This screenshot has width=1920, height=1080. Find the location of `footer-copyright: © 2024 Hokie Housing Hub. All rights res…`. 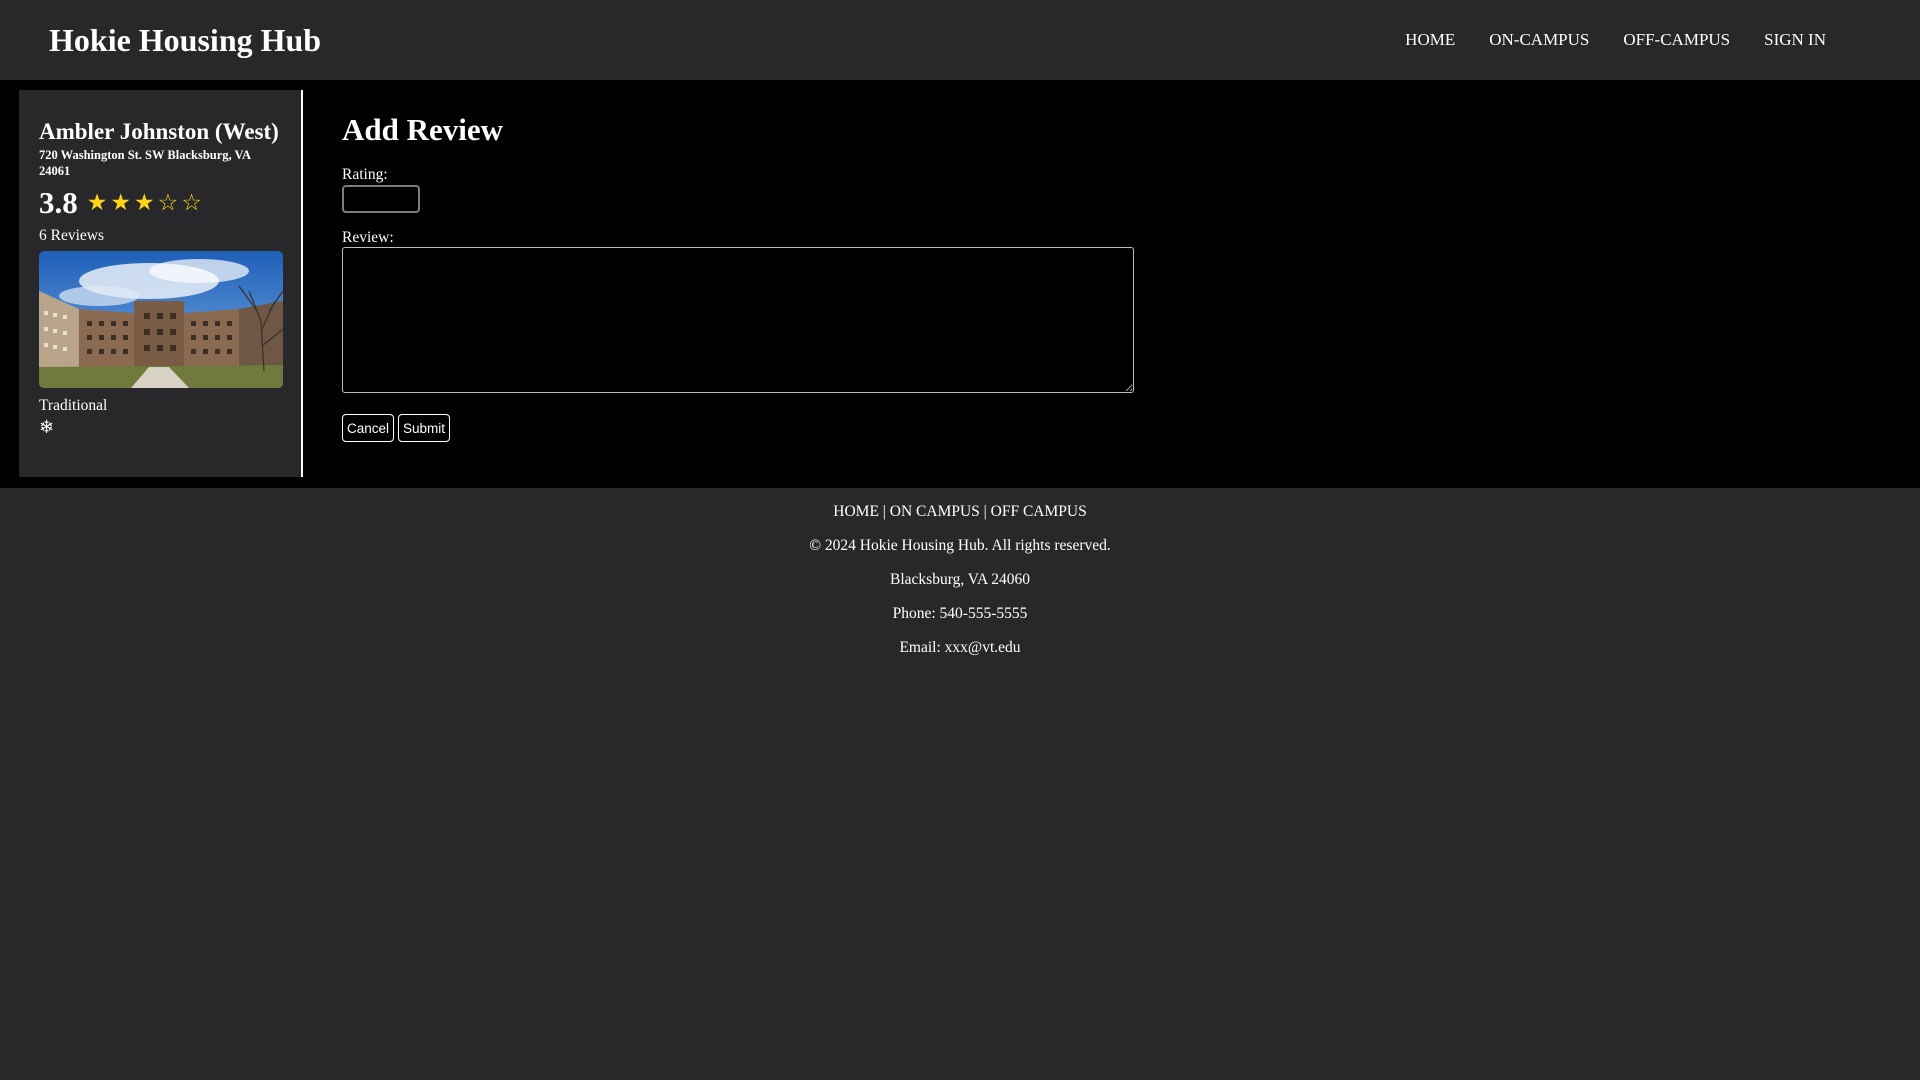

footer-copyright: © 2024 Hokie Housing Hub. All rights res… is located at coordinates (960, 545).